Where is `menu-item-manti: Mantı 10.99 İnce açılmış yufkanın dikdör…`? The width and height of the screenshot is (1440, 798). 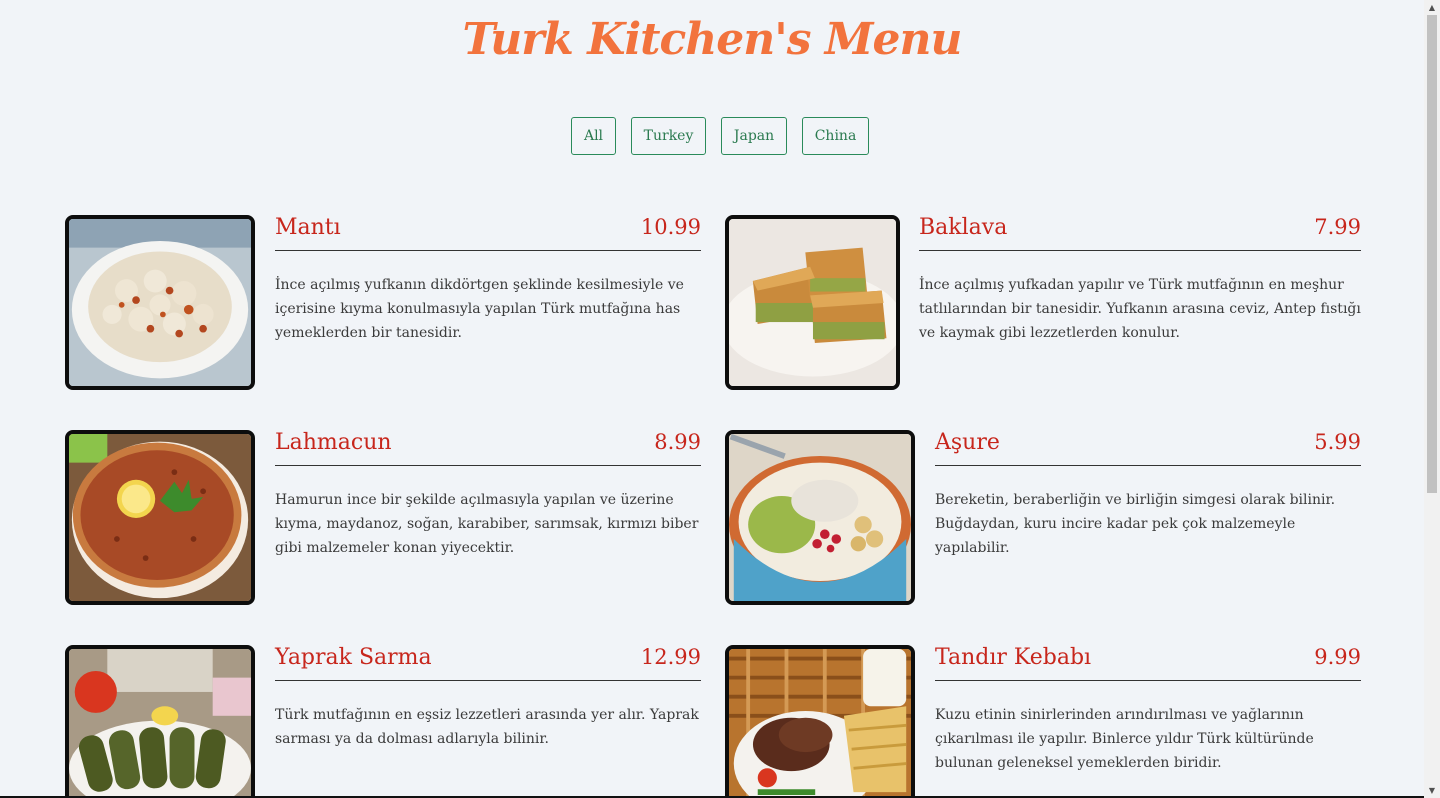
menu-item-manti: Mantı 10.99 İnce açılmış yufkanın dikdör… is located at coordinates (383, 302).